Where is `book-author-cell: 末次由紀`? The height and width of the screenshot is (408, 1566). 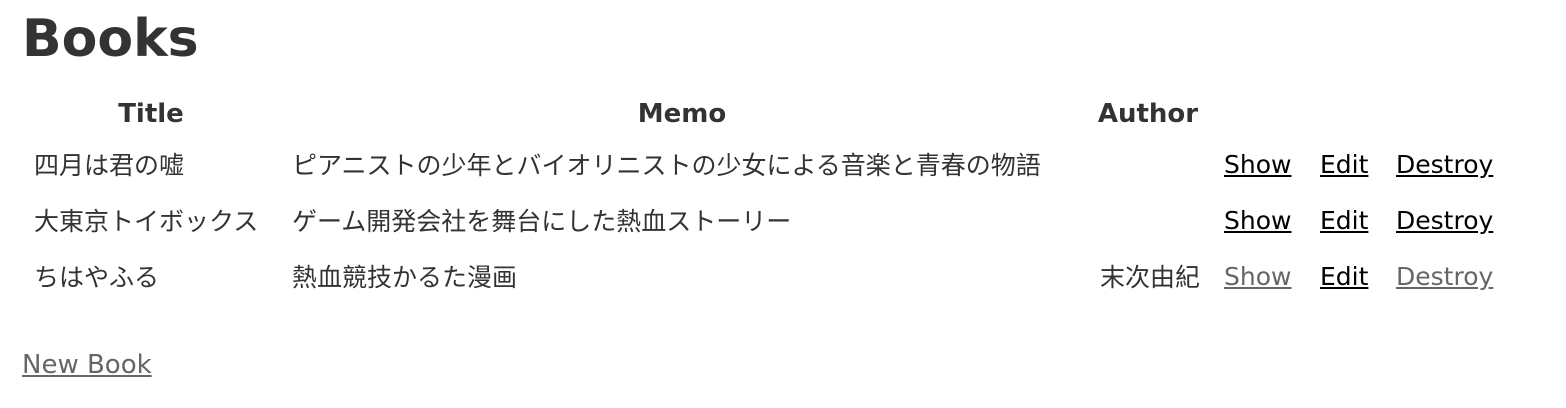 book-author-cell: 末次由紀 is located at coordinates (1149, 277).